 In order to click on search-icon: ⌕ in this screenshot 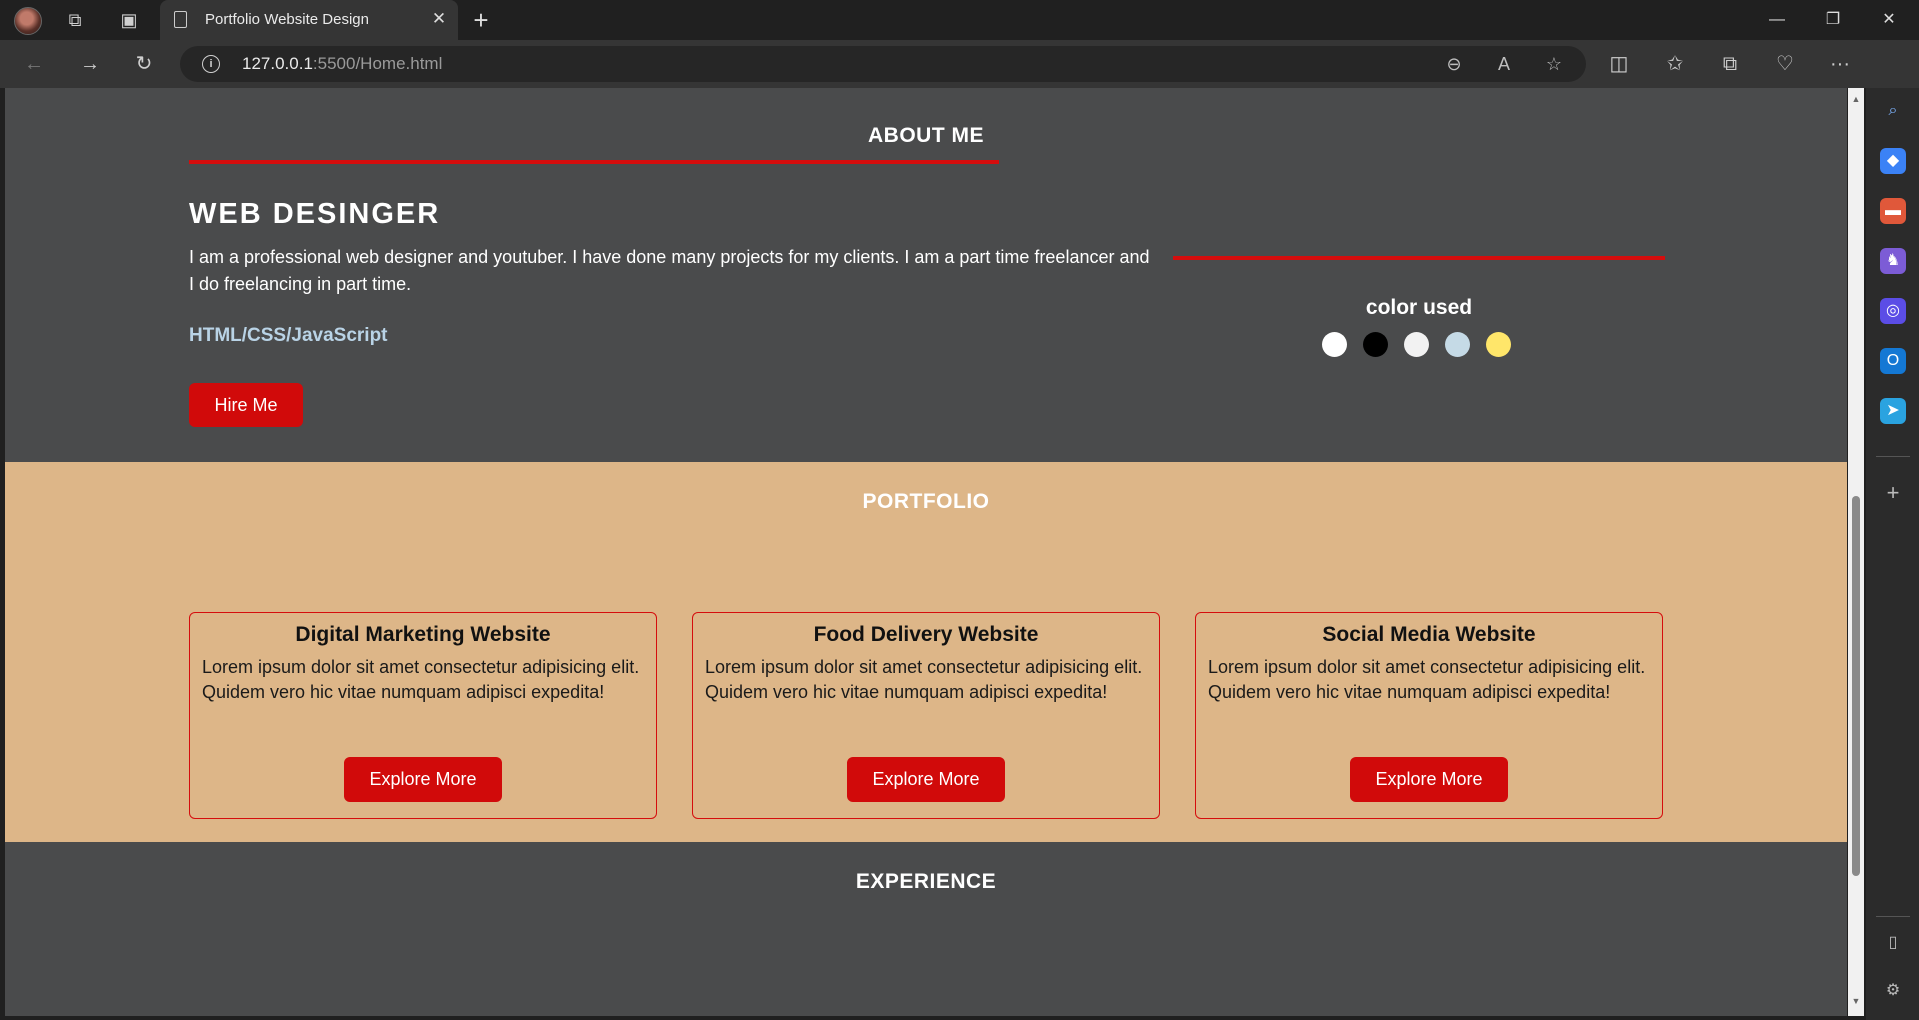, I will do `click(1893, 111)`.